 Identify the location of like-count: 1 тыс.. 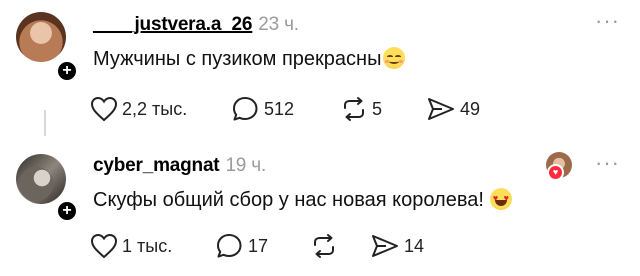
(147, 245).